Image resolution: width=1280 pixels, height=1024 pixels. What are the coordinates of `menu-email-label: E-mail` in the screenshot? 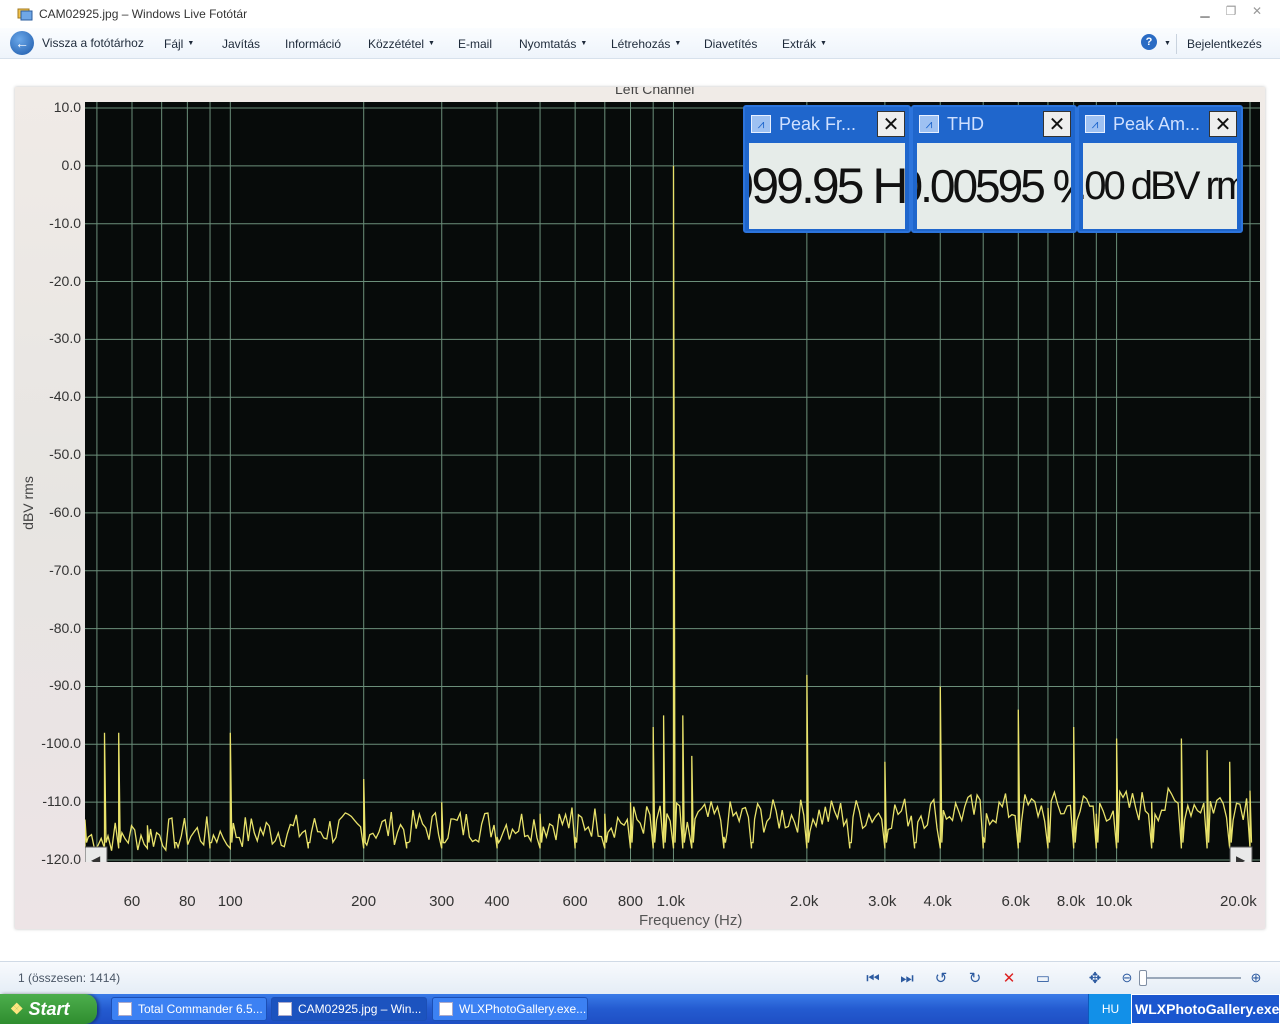 It's located at (475, 43).